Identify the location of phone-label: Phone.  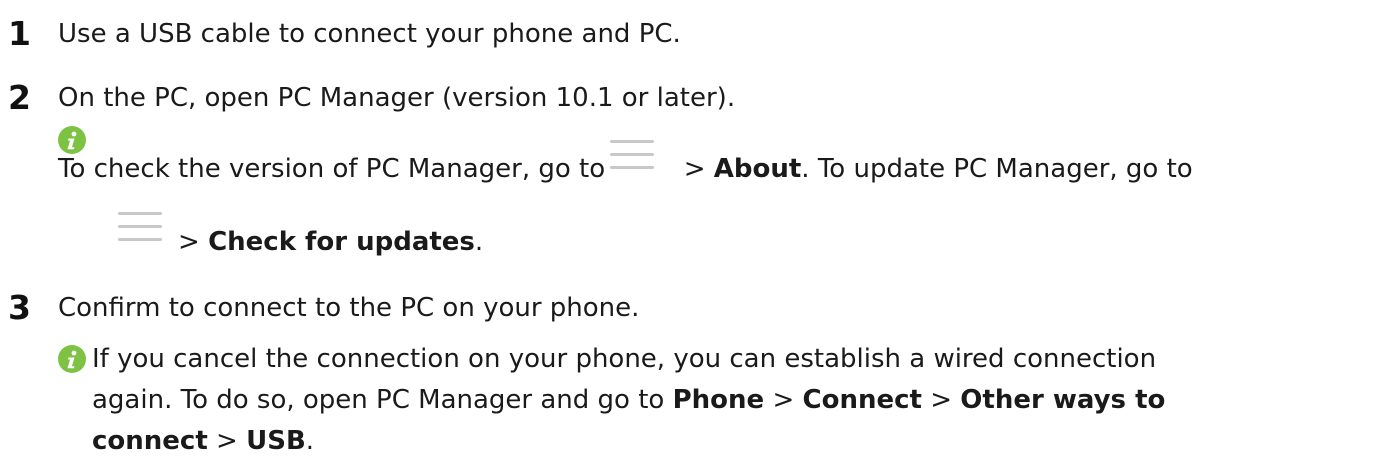
(718, 400).